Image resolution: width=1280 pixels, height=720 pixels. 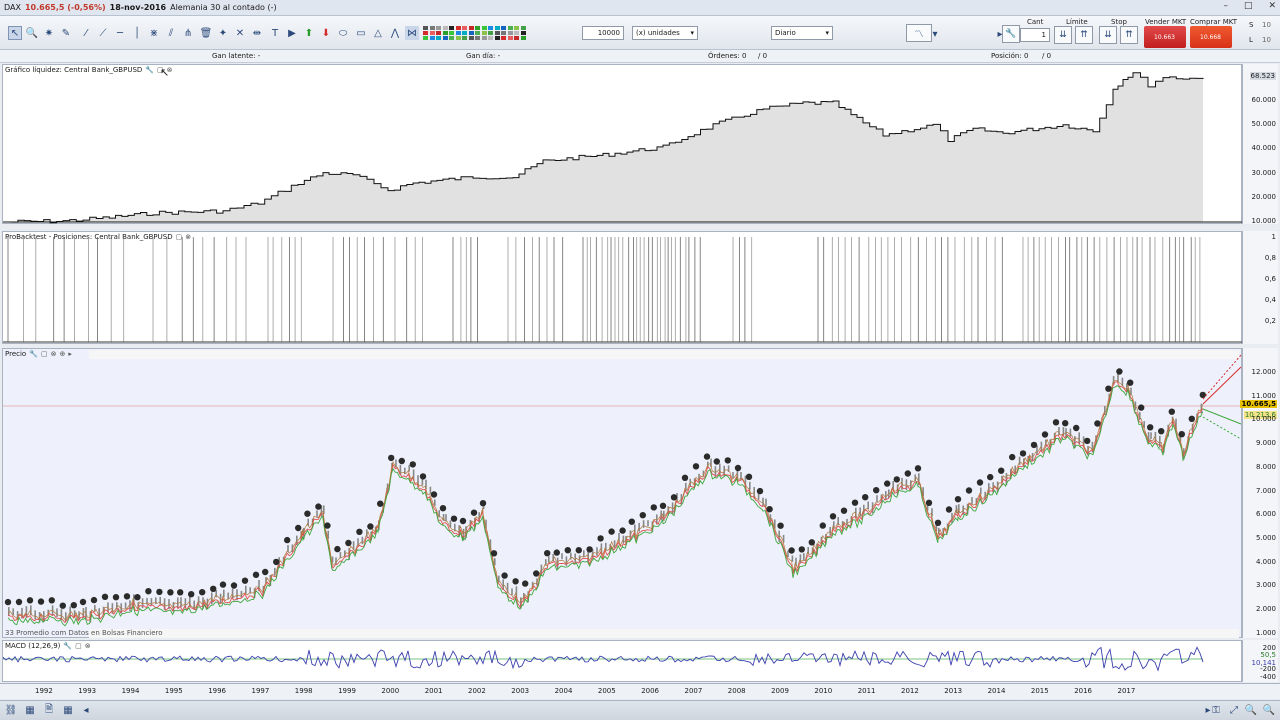 I want to click on sell-stop-icon: ⇈, so click(x=1129, y=35).